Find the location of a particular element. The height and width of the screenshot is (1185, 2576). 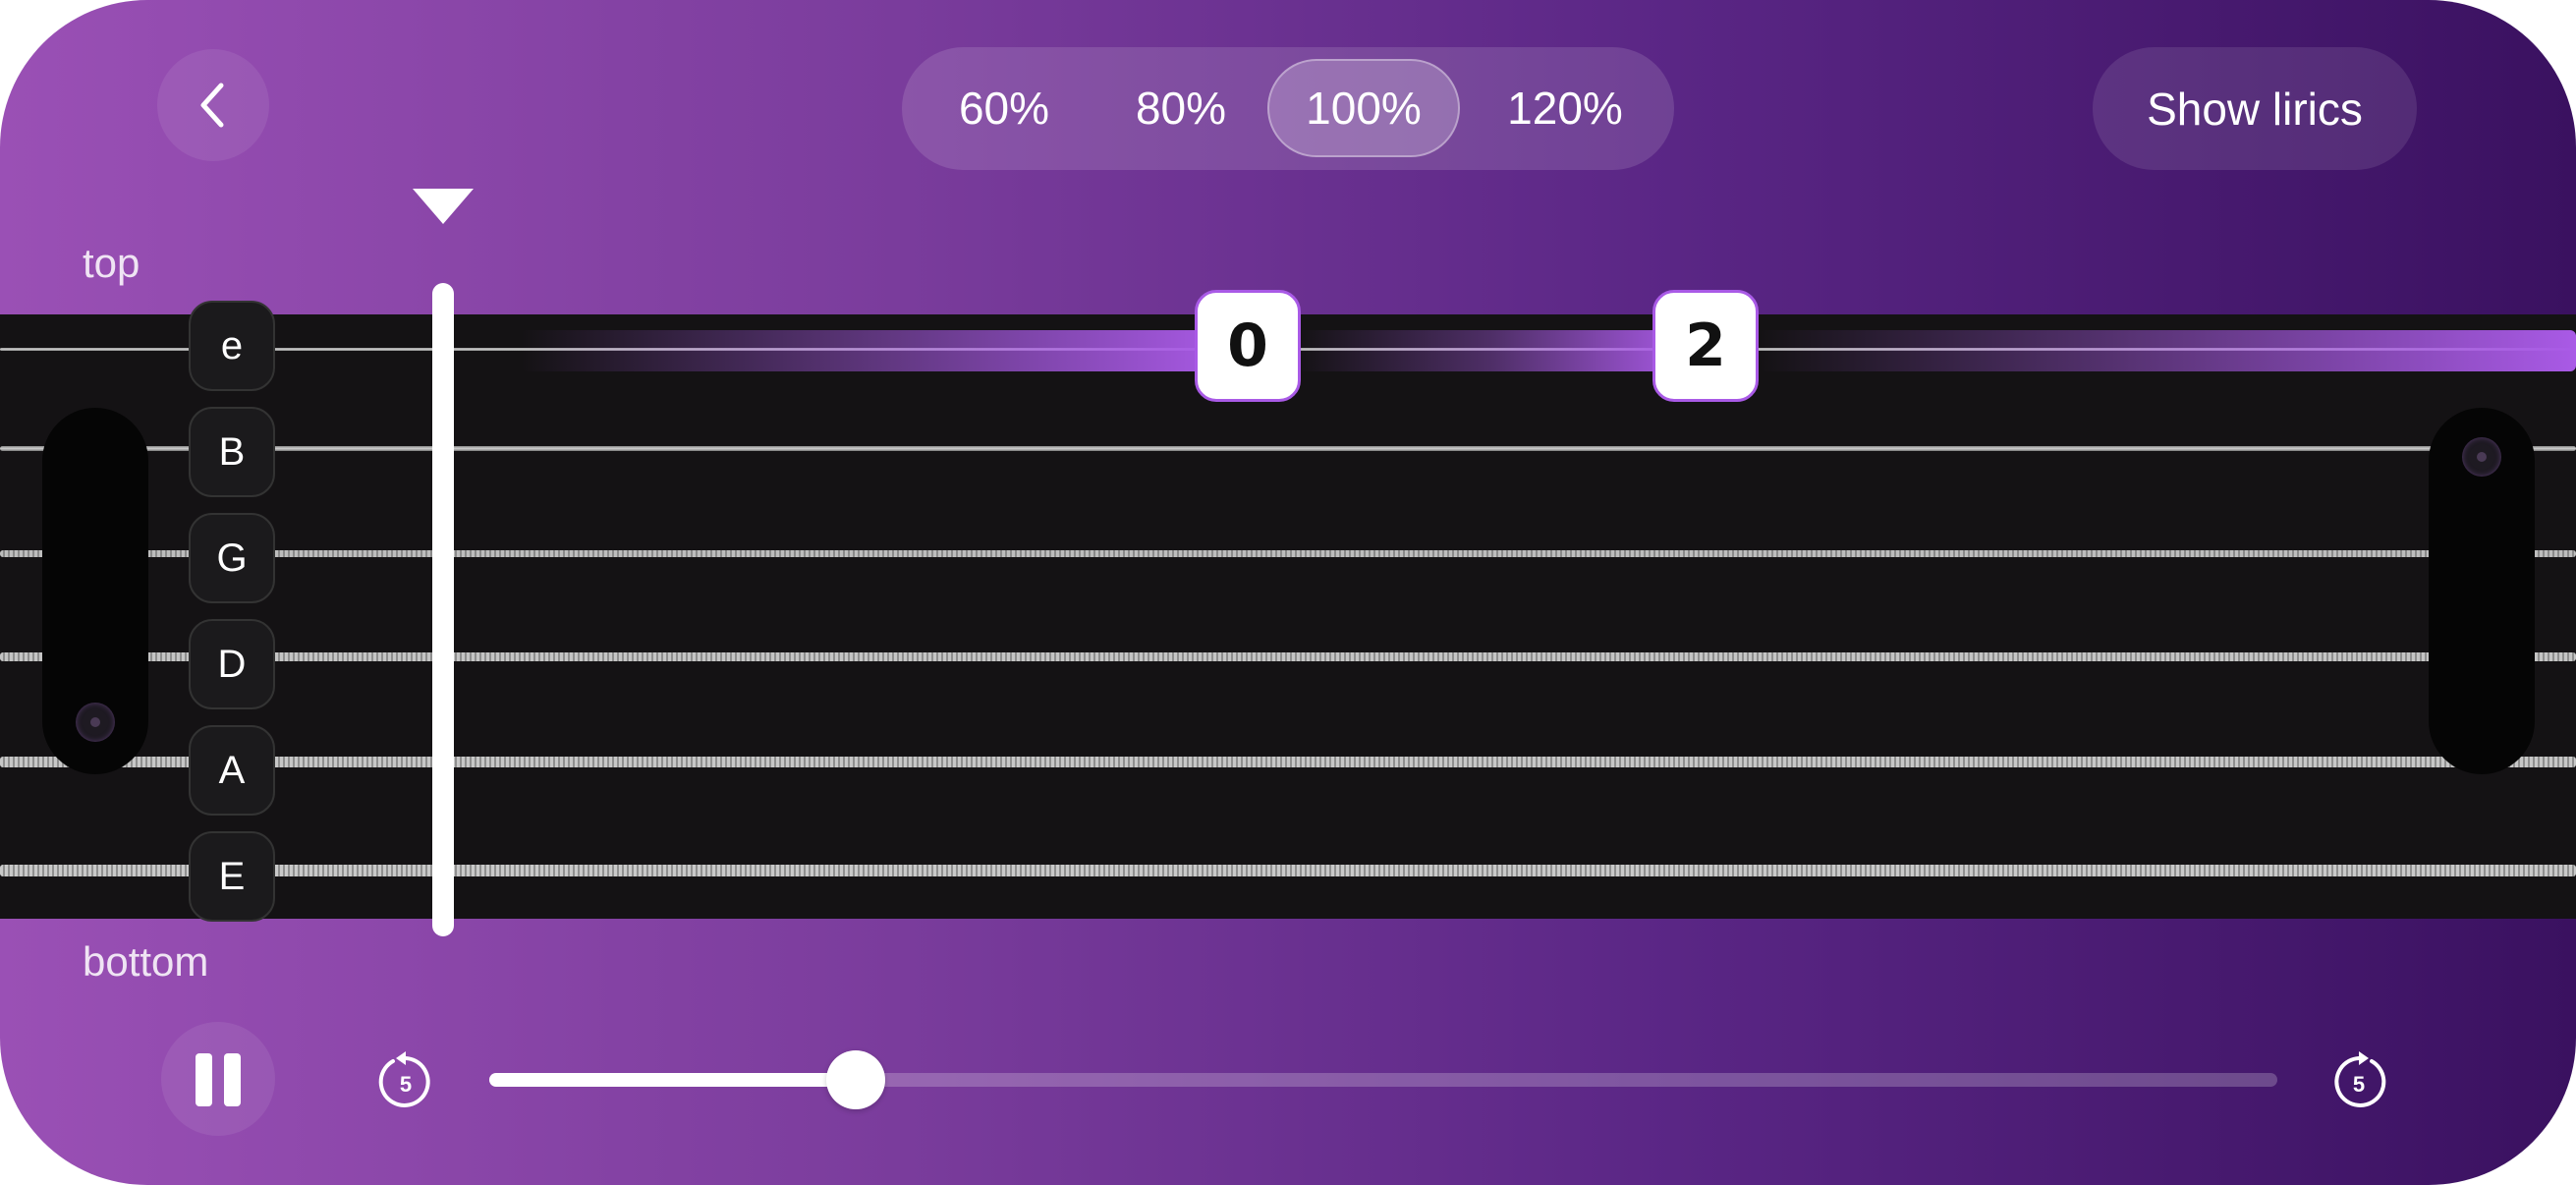

skip-back-seconds: 5 is located at coordinates (406, 1084).